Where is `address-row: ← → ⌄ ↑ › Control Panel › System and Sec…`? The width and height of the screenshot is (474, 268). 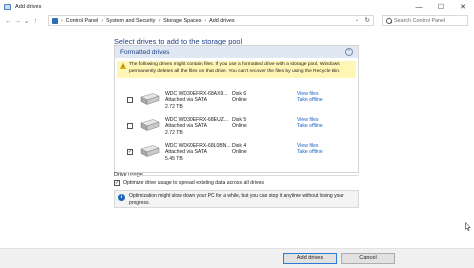
address-row: ← → ⌄ ↑ › Control Panel › System and Sec… is located at coordinates (237, 21).